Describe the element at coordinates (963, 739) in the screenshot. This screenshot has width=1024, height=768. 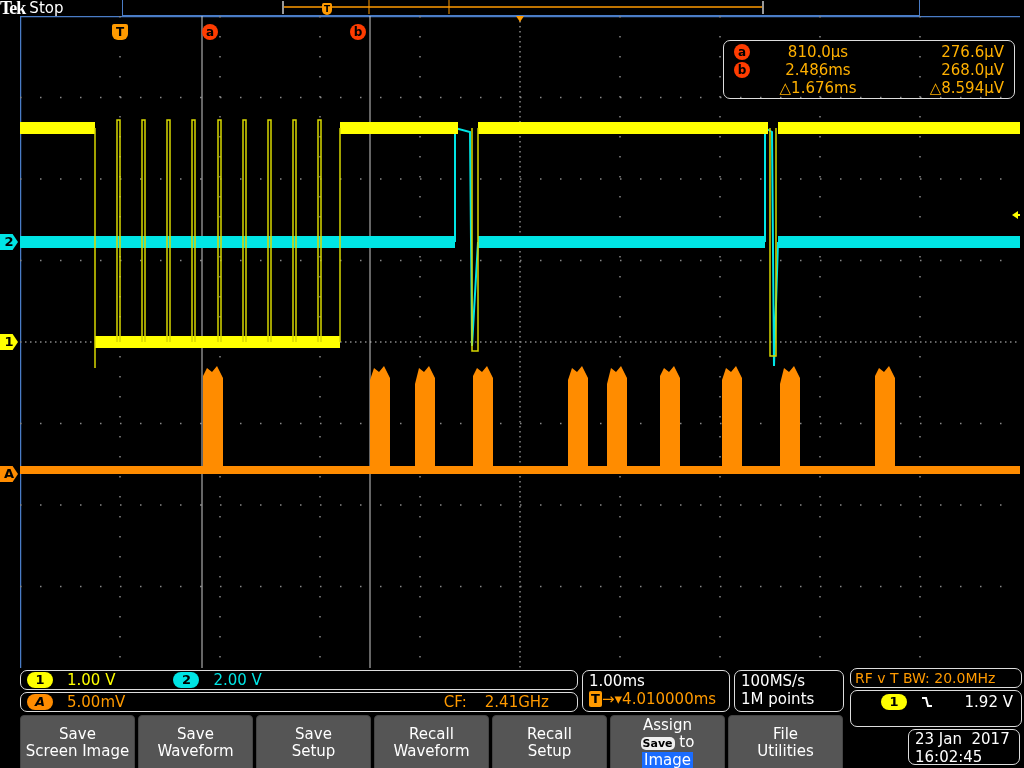
I see `date-text: 23 Jan 2017` at that location.